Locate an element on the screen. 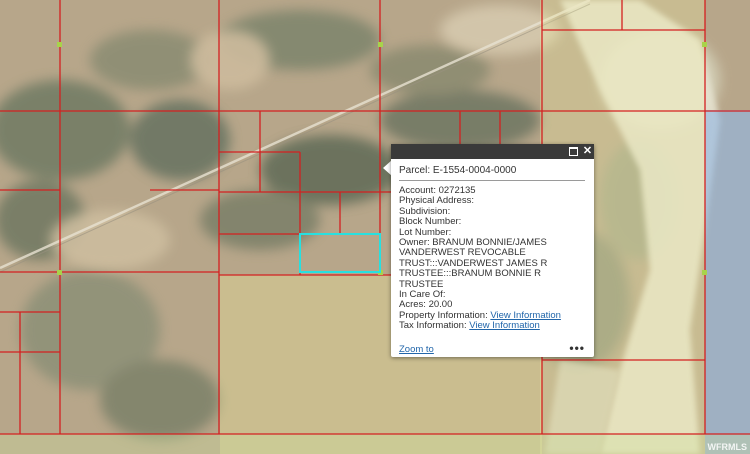 The height and width of the screenshot is (454, 750). field-value: 0272135 is located at coordinates (457, 190).